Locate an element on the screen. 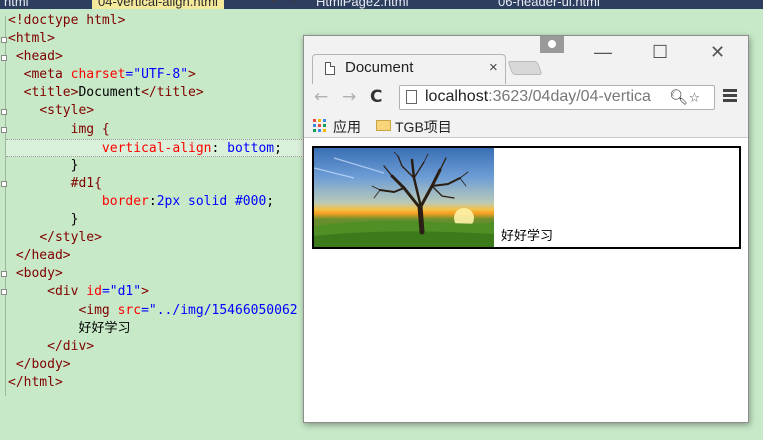 Image resolution: width=763 pixels, height=440 pixels. close-icon: × is located at coordinates (293, 3).